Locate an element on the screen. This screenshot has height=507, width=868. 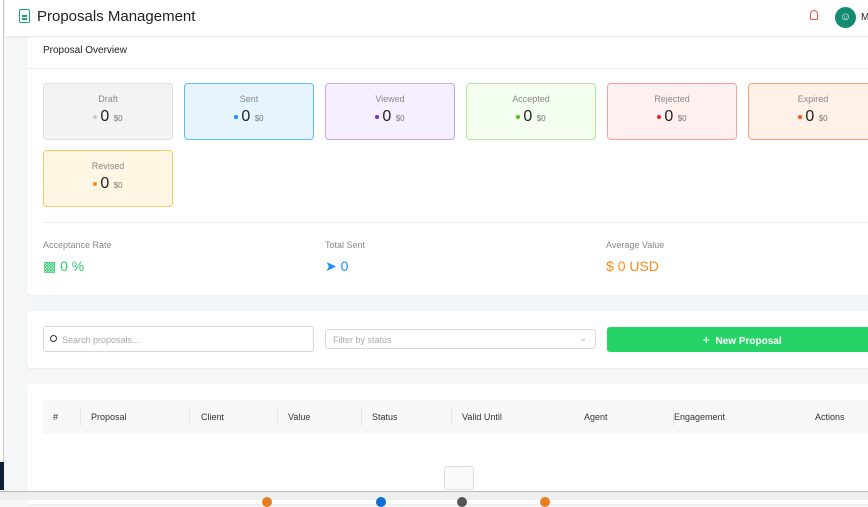
stat-acceptance-rate: Acceptance Rate ▩ 0 % is located at coordinates (77, 257).